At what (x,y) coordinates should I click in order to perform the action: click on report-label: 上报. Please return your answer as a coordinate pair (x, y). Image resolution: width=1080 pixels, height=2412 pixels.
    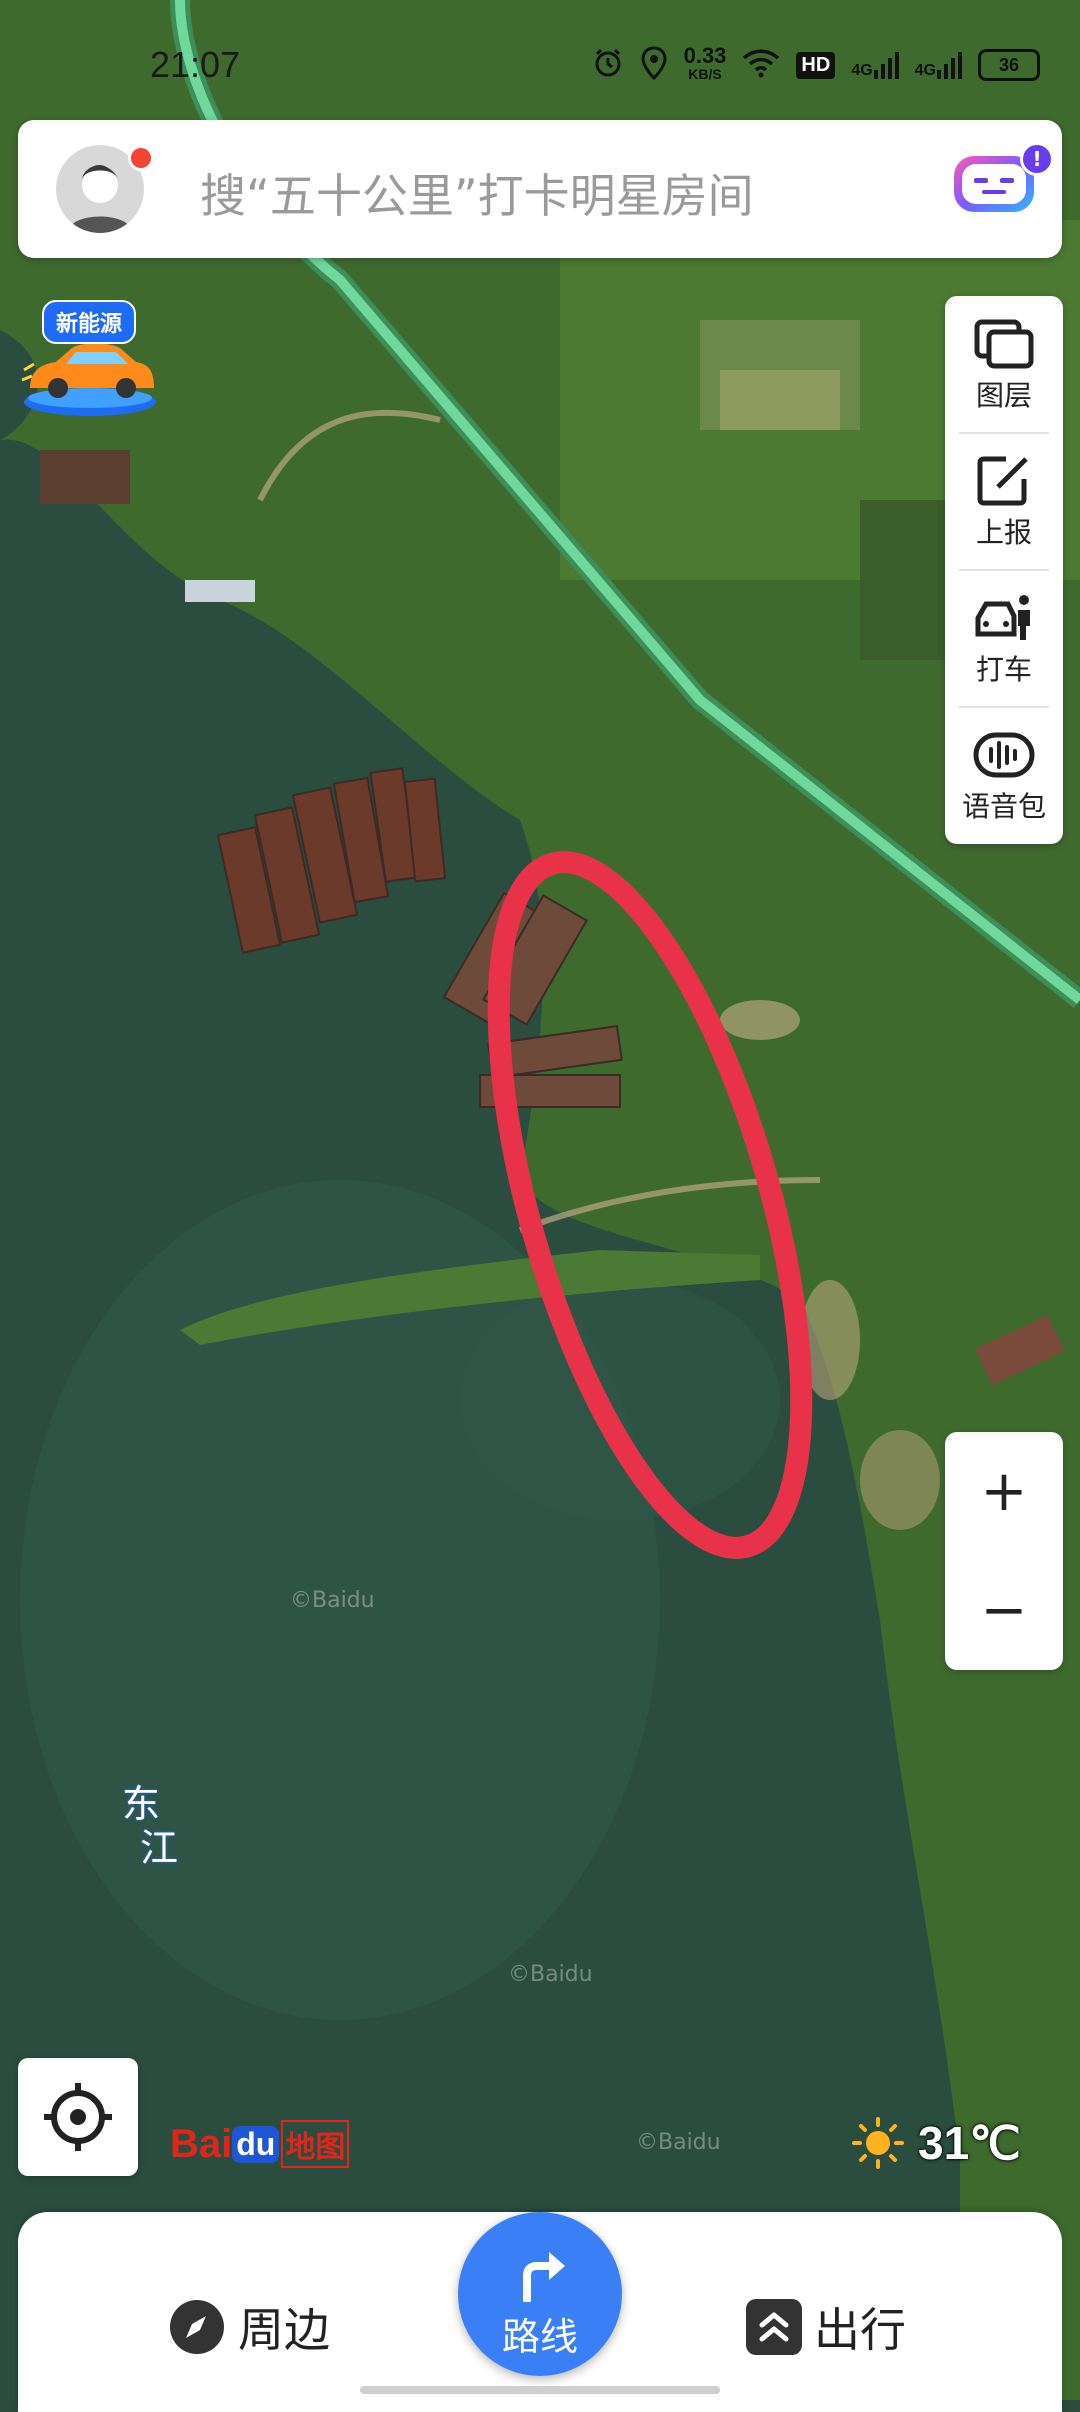
    Looking at the image, I should click on (1003, 532).